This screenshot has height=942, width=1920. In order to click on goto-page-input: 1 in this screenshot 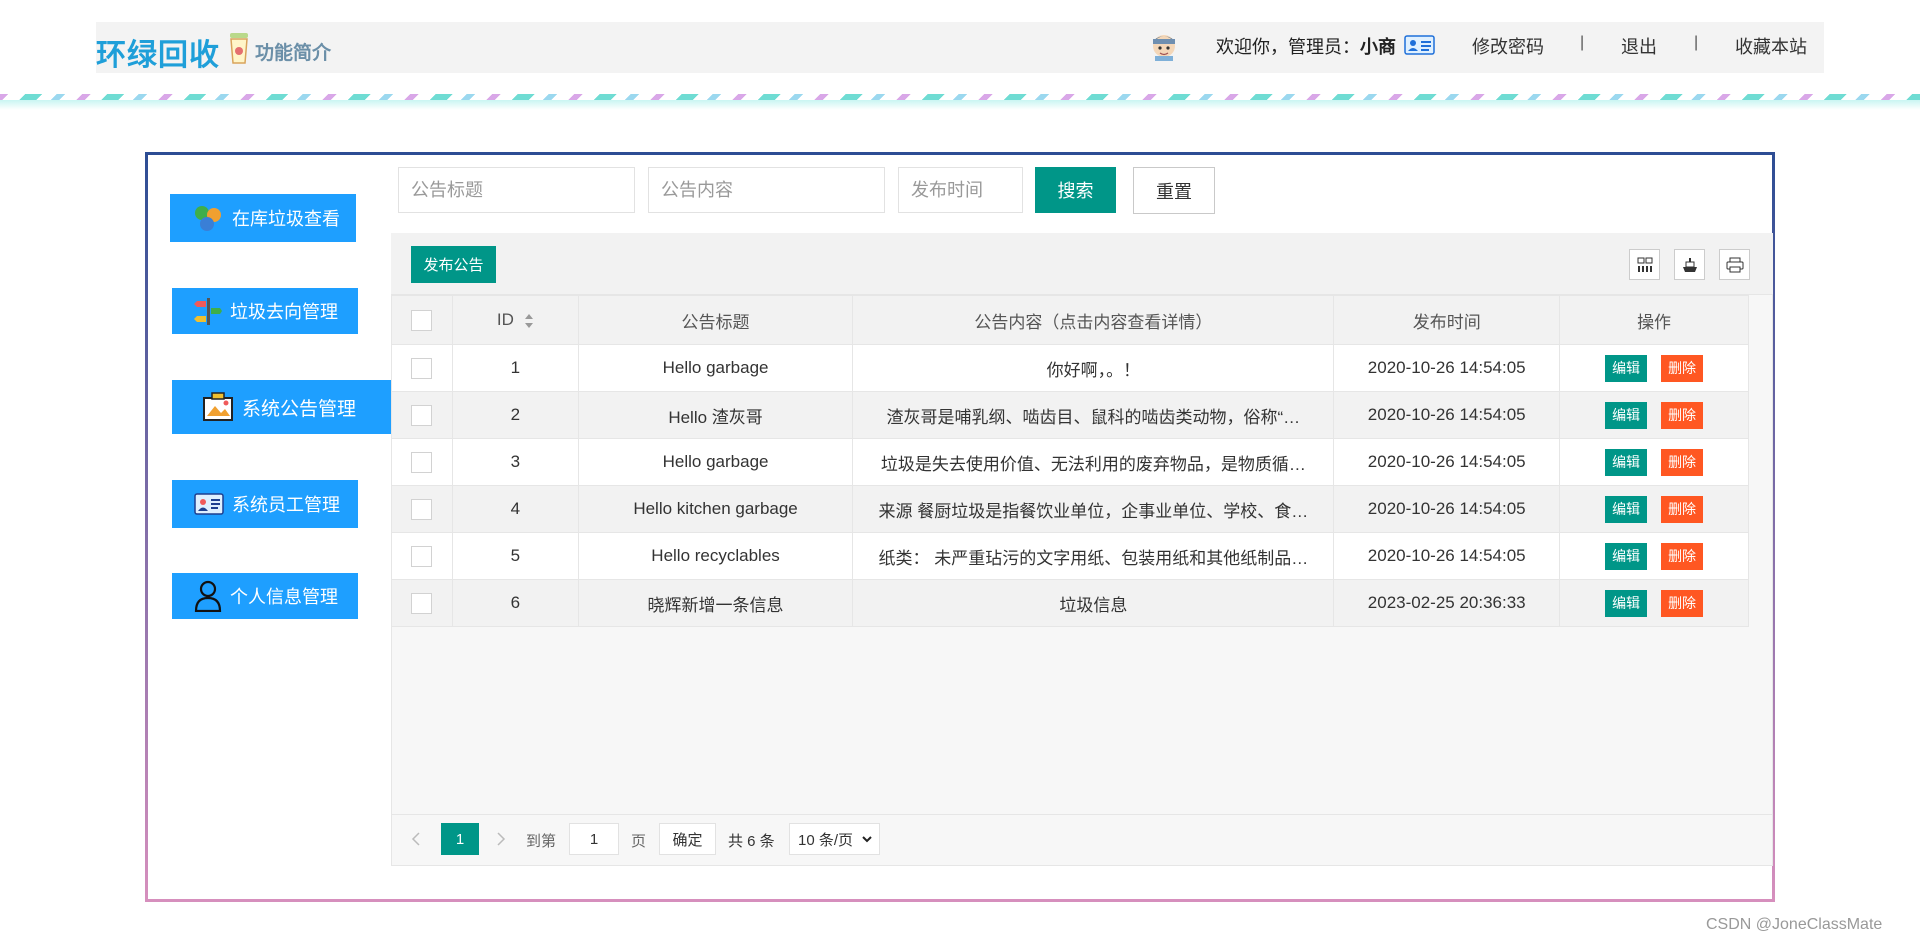, I will do `click(594, 839)`.